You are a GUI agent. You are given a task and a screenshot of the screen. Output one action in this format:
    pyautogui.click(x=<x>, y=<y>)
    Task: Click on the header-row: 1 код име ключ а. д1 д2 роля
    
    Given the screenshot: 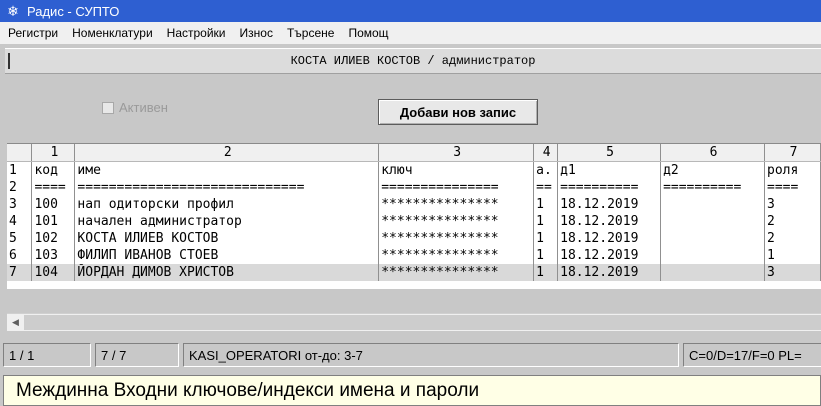 What is the action you would take?
    pyautogui.click(x=414, y=170)
    